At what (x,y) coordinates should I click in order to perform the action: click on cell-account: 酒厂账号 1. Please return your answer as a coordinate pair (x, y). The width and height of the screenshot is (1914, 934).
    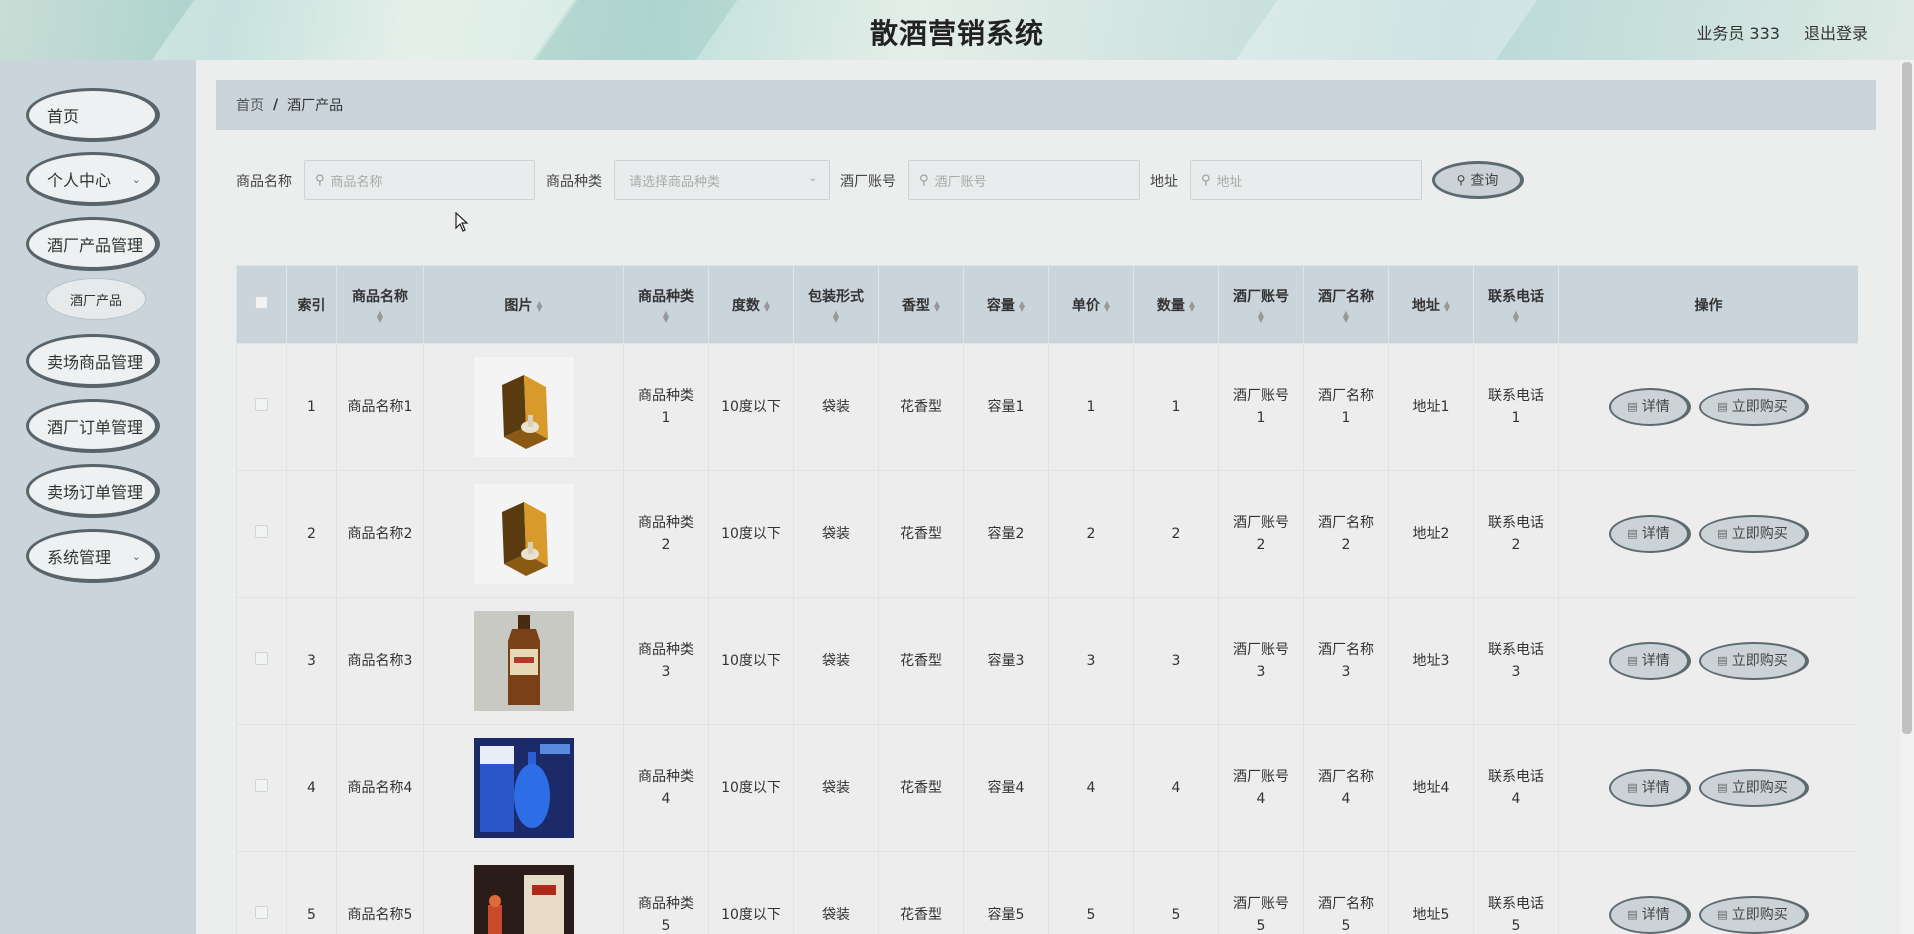
    Looking at the image, I should click on (1261, 407).